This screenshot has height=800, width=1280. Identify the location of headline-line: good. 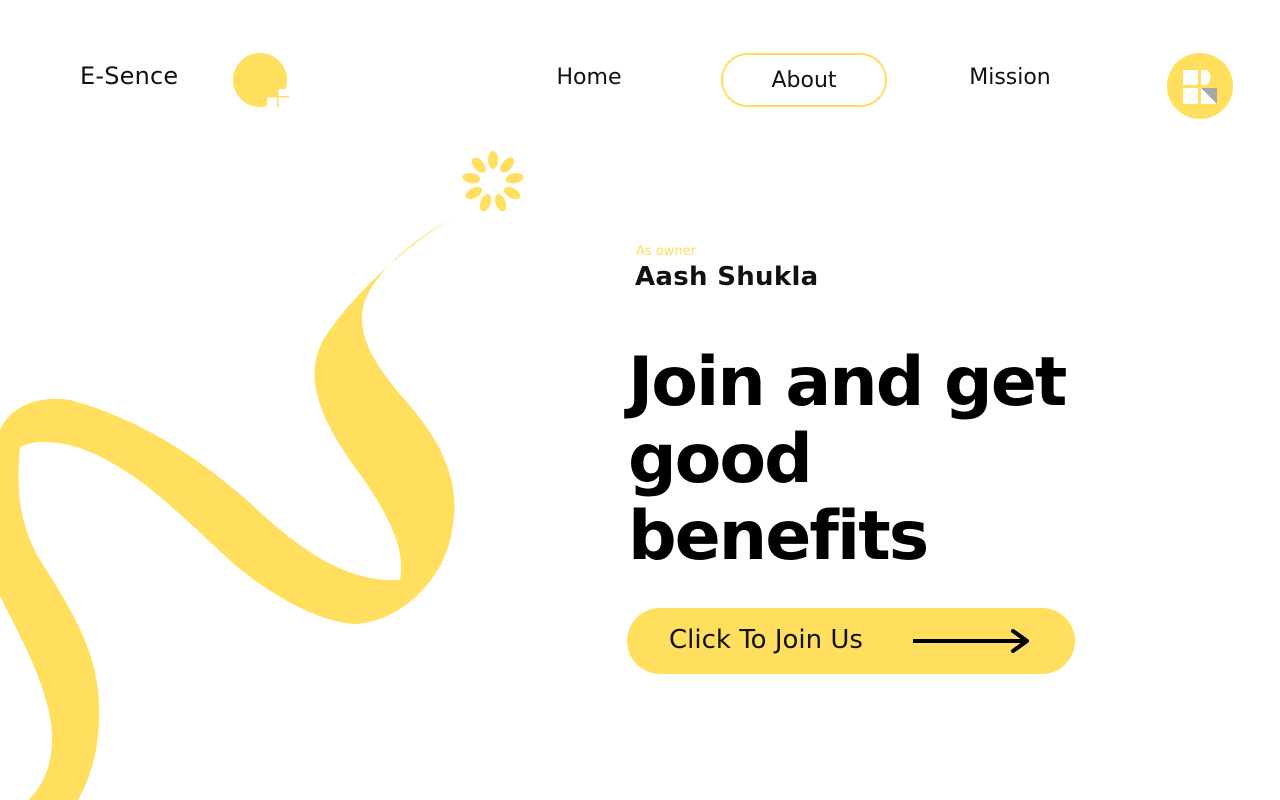
(720, 459).